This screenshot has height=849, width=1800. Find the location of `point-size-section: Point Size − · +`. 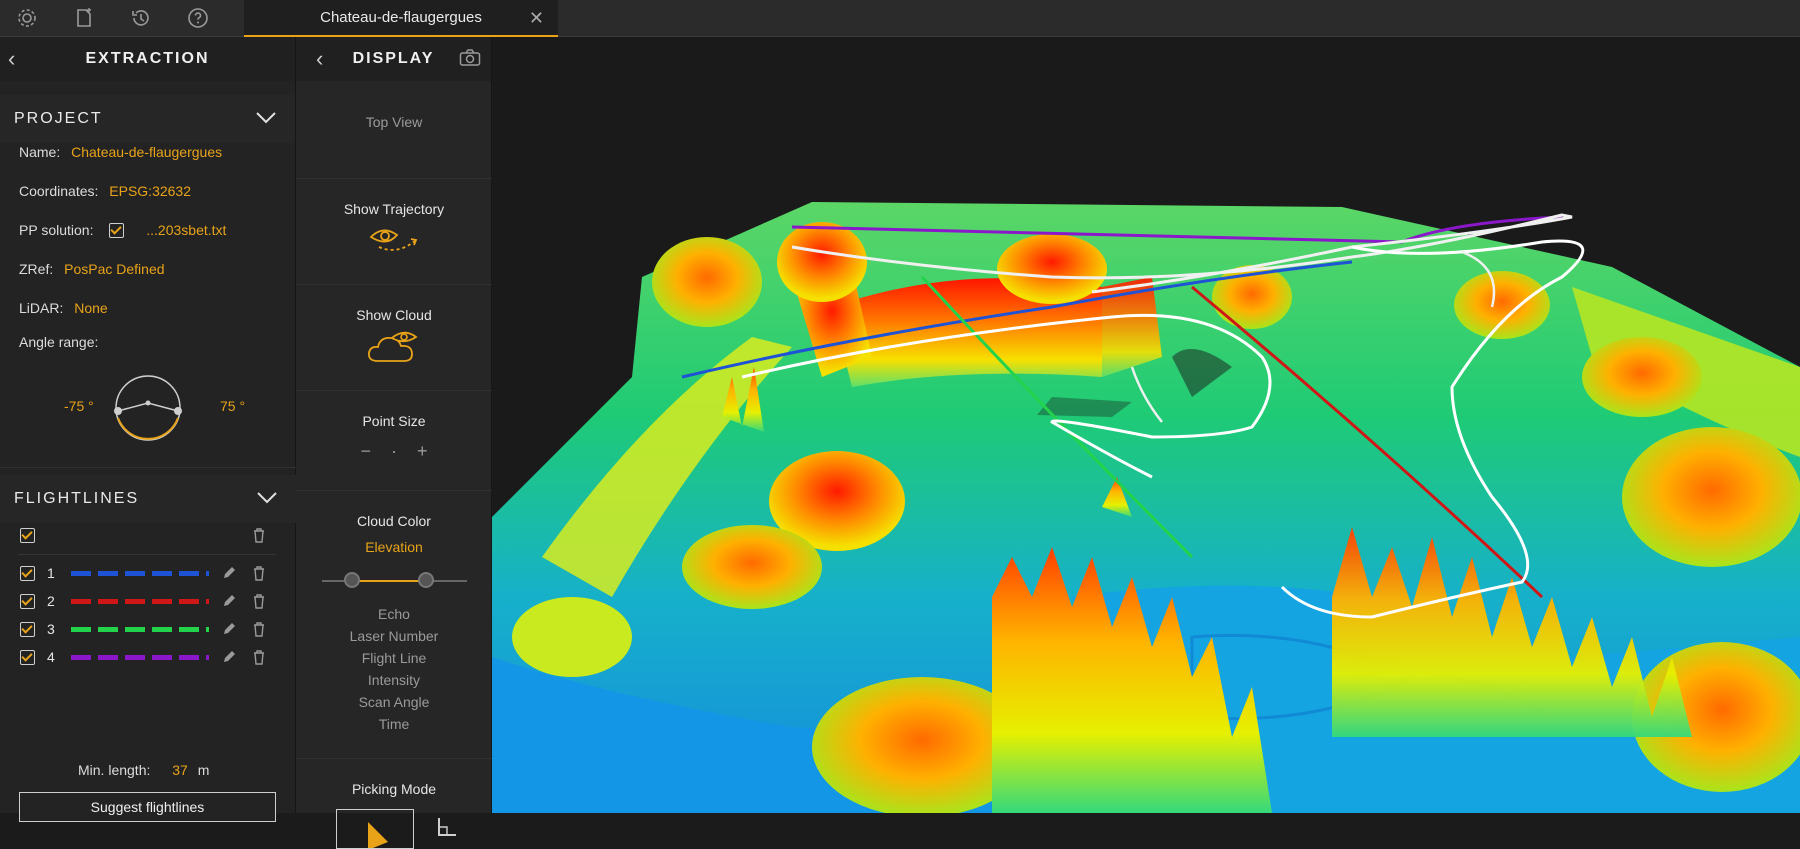

point-size-section: Point Size − · + is located at coordinates (394, 441).